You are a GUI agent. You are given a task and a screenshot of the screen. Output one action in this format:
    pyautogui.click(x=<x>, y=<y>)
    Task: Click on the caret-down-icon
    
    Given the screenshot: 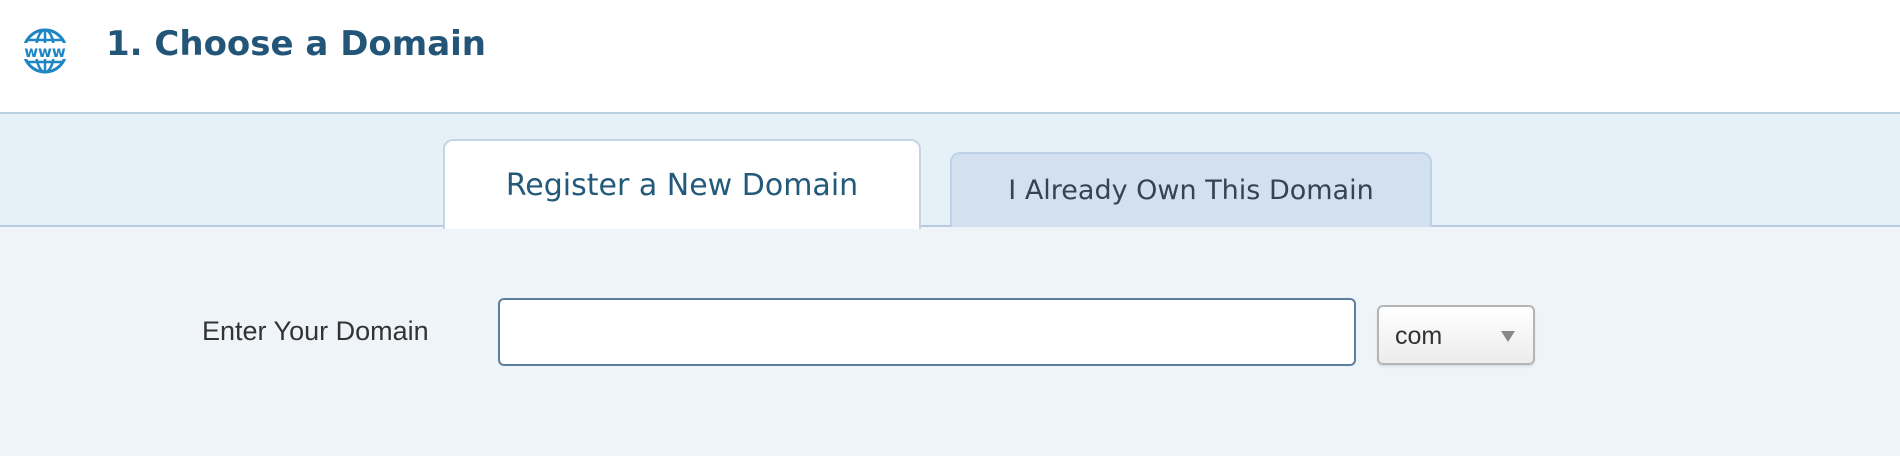 What is the action you would take?
    pyautogui.click(x=1508, y=336)
    